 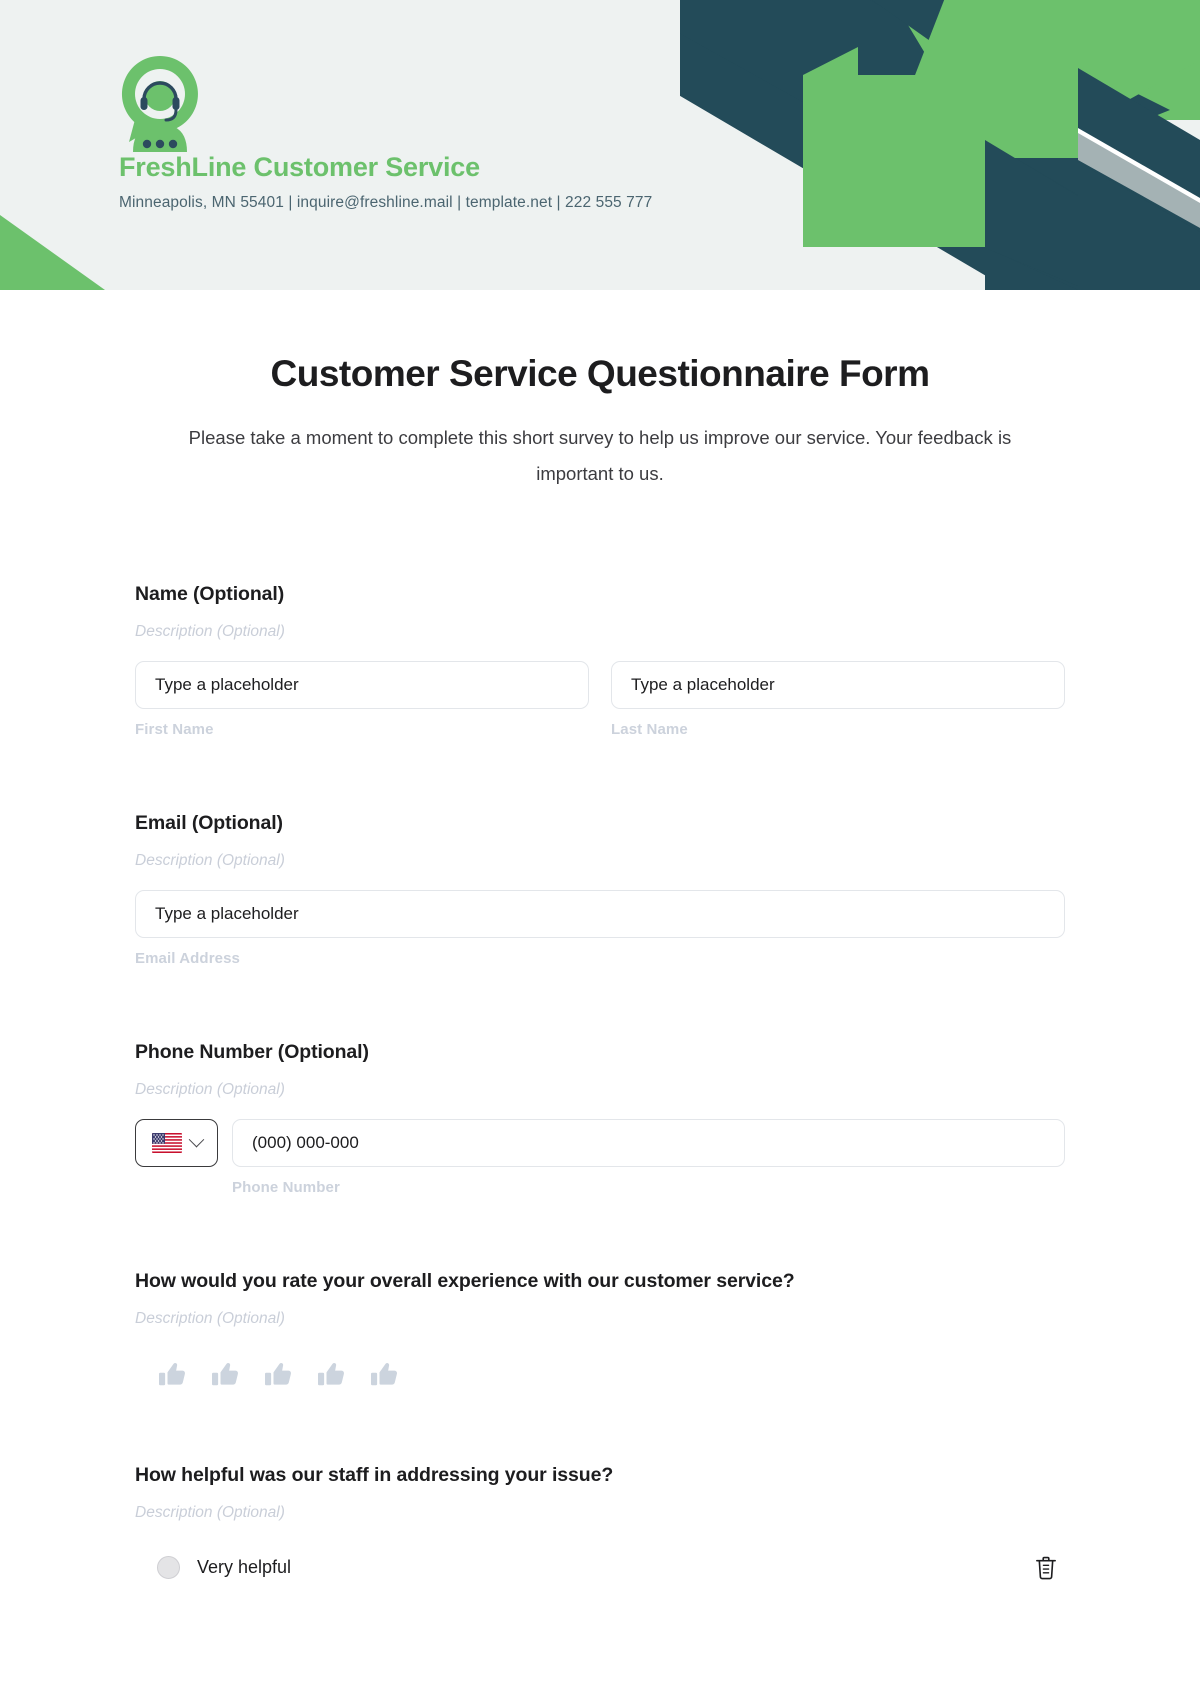 What do you see at coordinates (940, 145) in the screenshot?
I see `header-decoration-artwork` at bounding box center [940, 145].